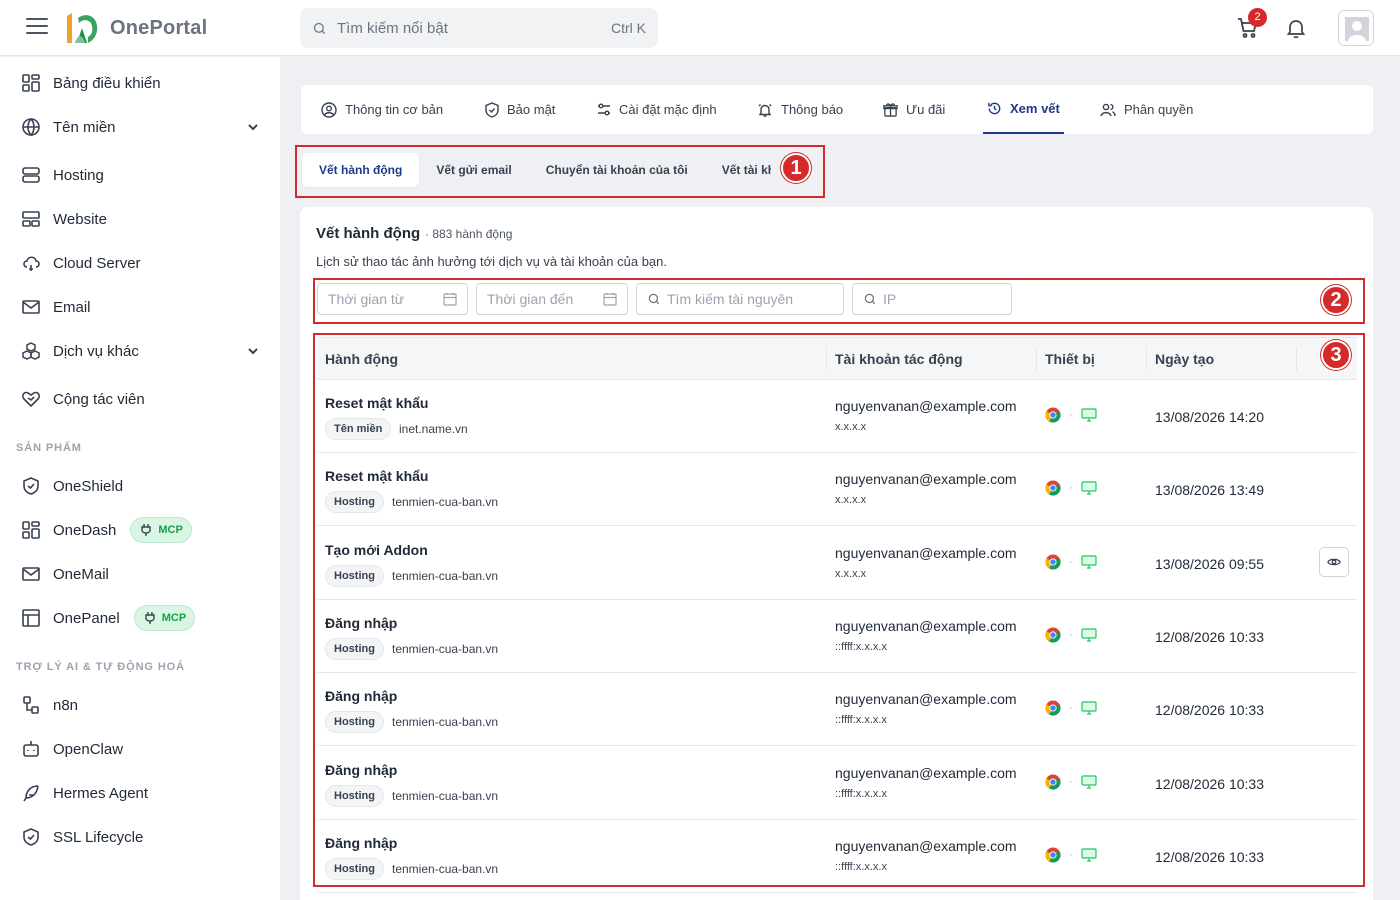 This screenshot has height=900, width=1400. What do you see at coordinates (140, 127) in the screenshot?
I see `sidebar-item-domains: Tên miền` at bounding box center [140, 127].